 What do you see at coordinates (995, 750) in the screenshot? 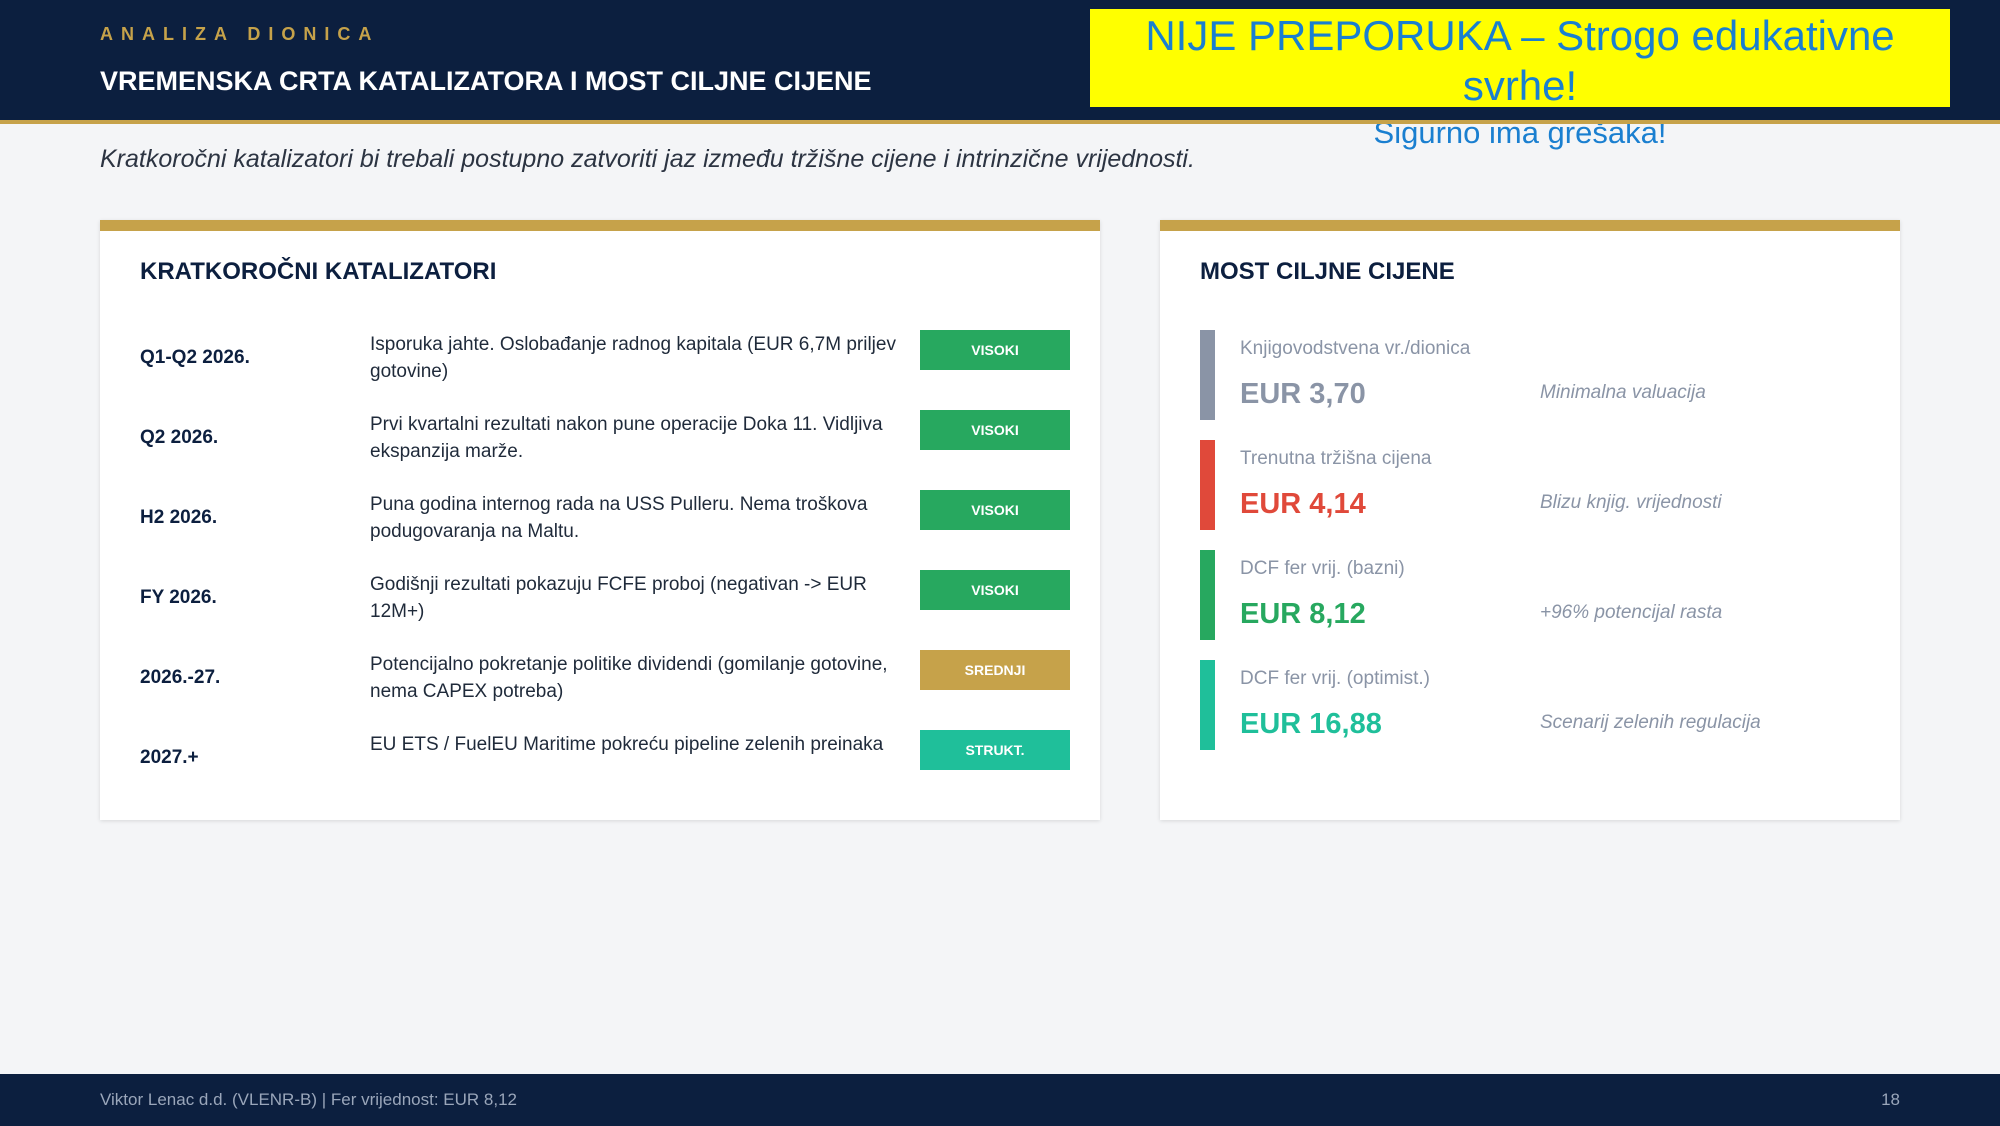
I see `impact-badge: STRUKT.` at bounding box center [995, 750].